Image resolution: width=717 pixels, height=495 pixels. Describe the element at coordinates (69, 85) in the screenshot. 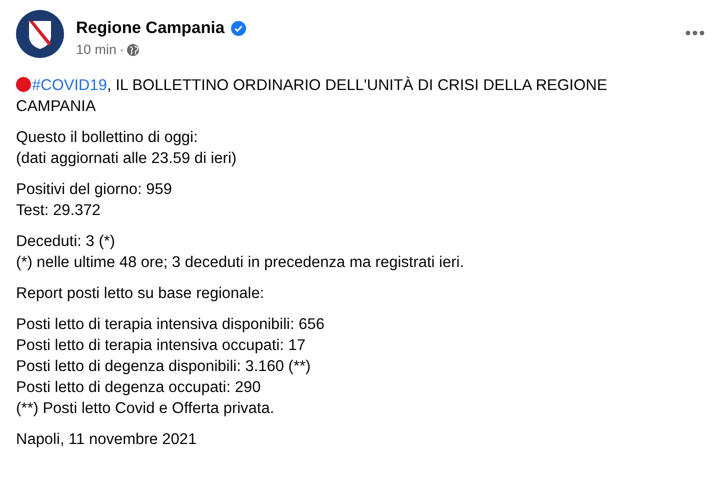

I see `hashtag-link: #COVID19` at that location.